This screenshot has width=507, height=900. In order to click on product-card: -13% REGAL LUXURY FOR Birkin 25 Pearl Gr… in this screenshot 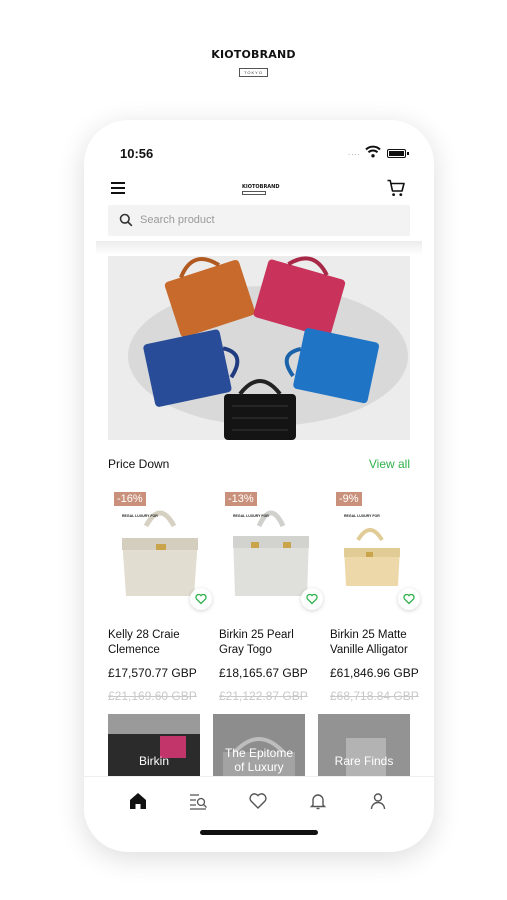, I will do `click(271, 596)`.